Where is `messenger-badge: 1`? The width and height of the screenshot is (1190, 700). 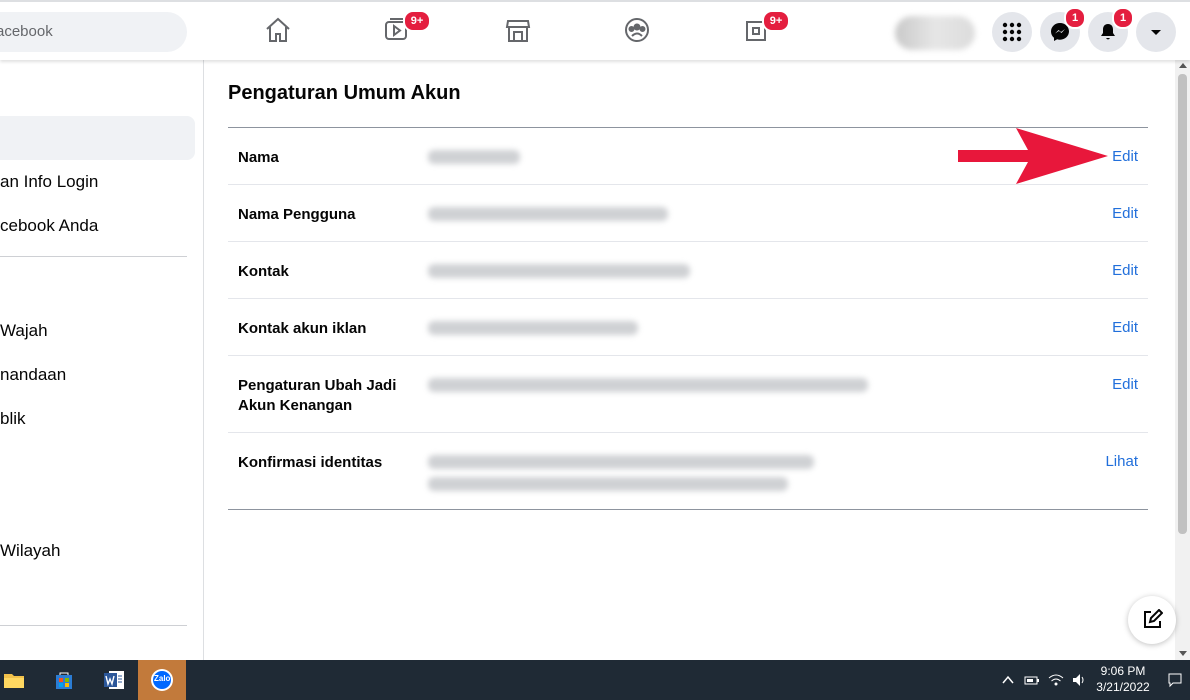
messenger-badge: 1 is located at coordinates (1075, 18).